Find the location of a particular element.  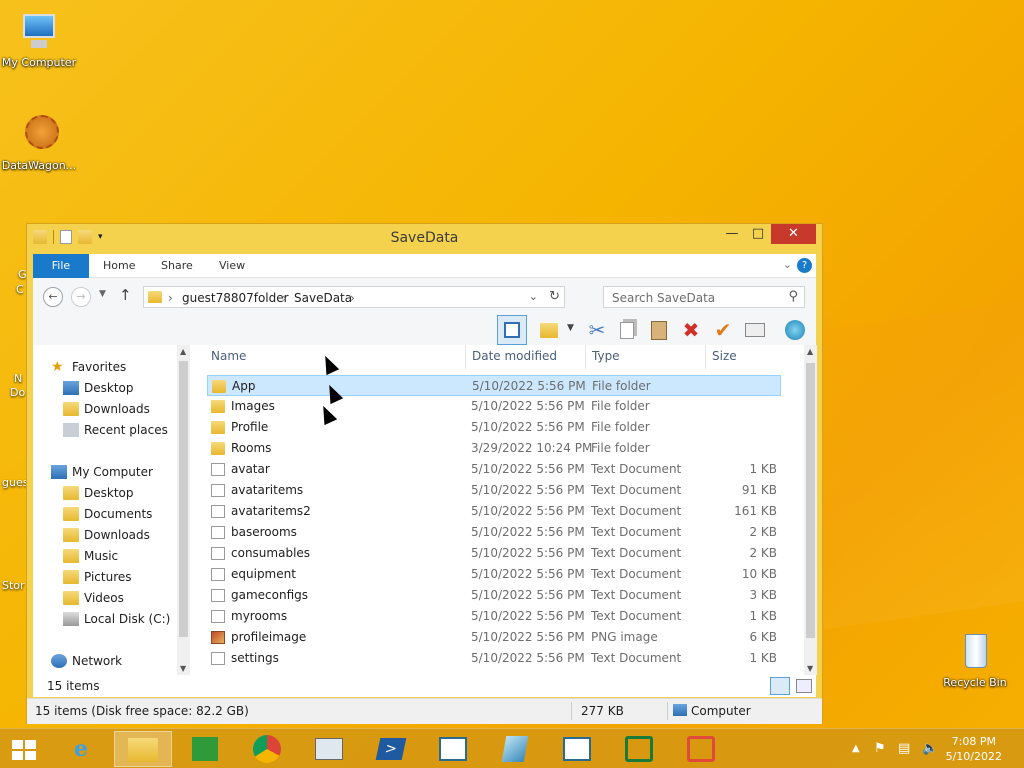

breadcrumb-guest-folder: guest78807folder is located at coordinates (235, 298).